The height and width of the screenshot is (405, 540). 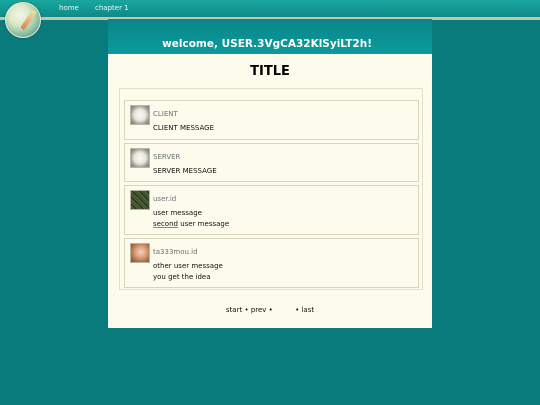 I want to click on message-body: user message second user message, so click(x=191, y=219).